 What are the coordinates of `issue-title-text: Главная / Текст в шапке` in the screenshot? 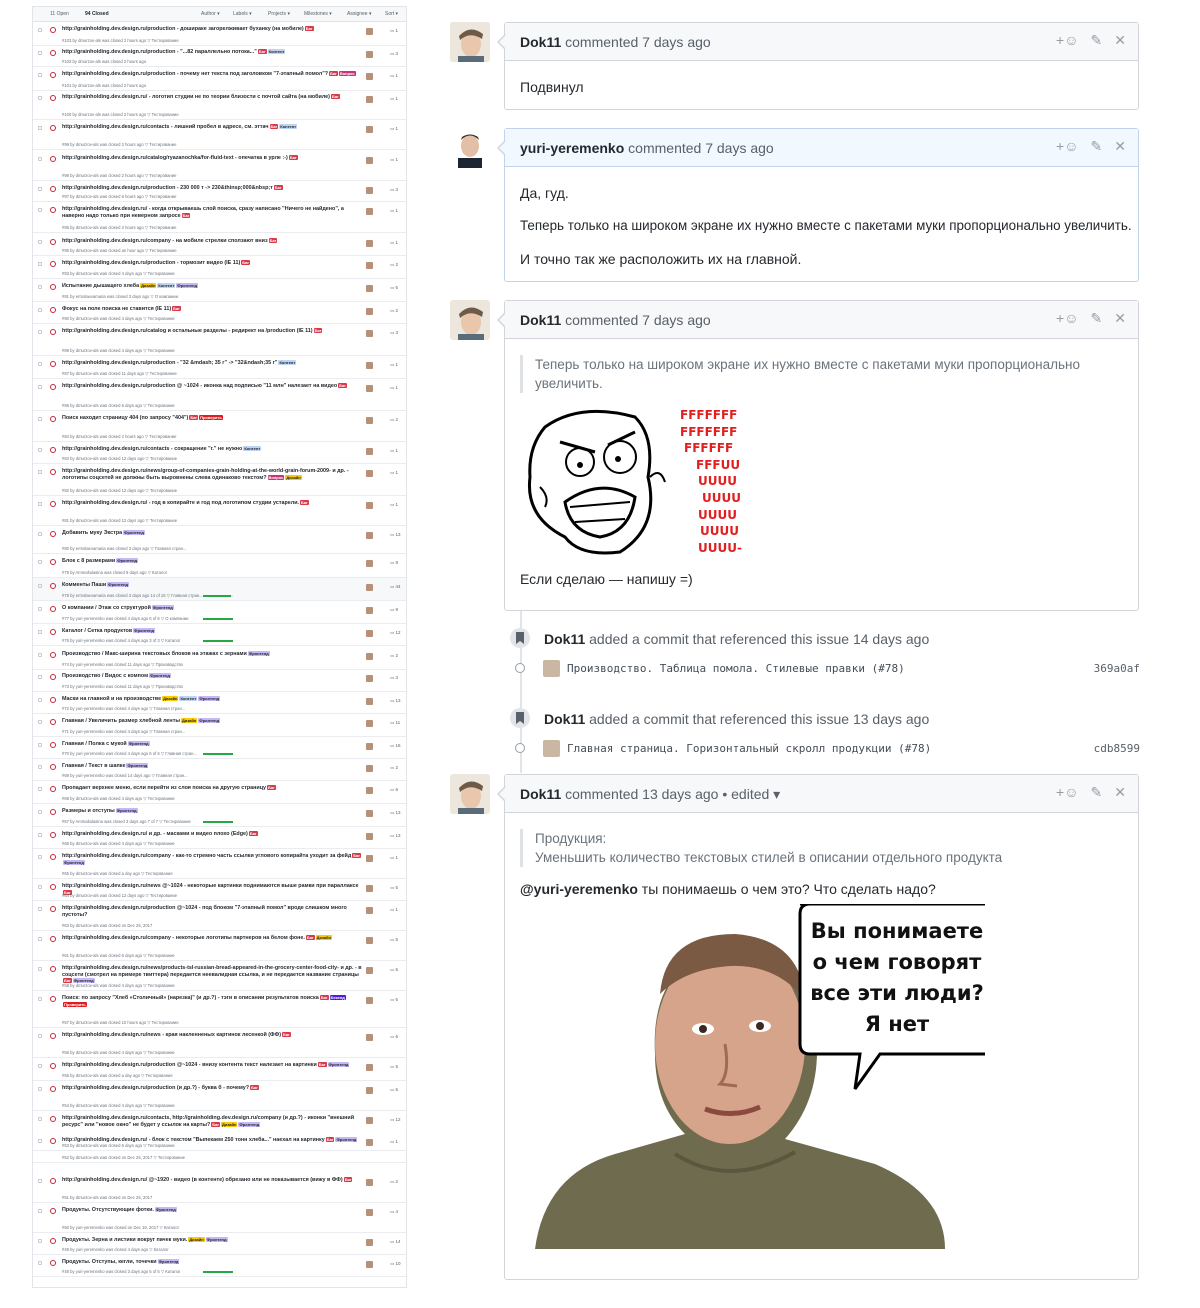 It's located at (93, 766).